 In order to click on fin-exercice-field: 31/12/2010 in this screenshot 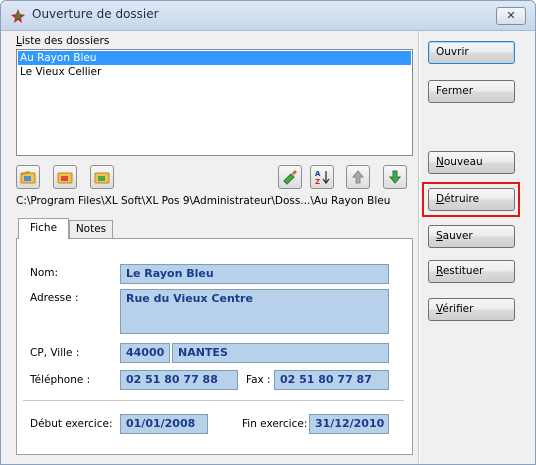, I will do `click(349, 424)`.